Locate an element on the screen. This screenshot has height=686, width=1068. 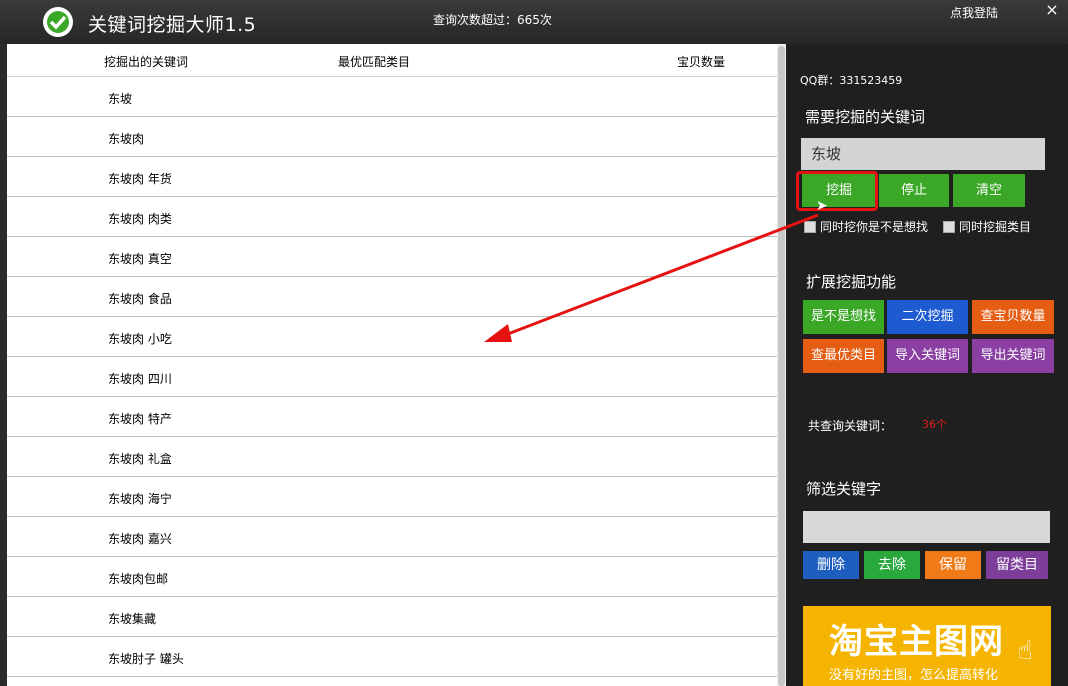
extend-button-second-mine: 二次挖掘 is located at coordinates (927, 317).